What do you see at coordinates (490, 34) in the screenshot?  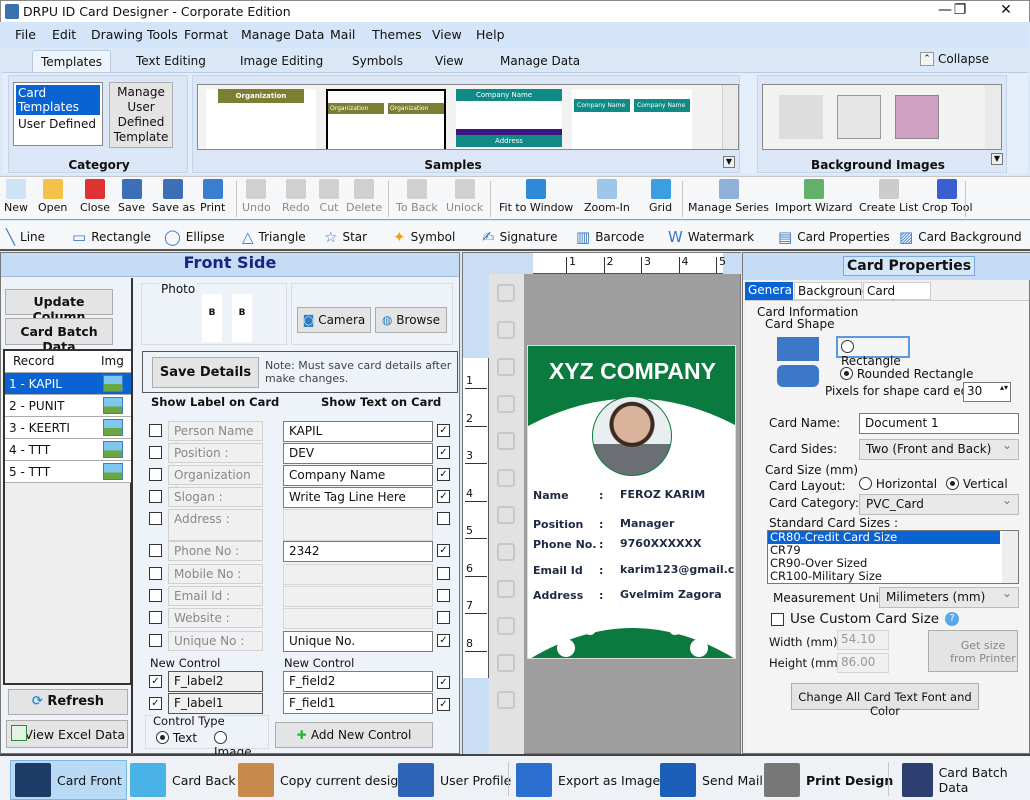 I see `menu-help: Help` at bounding box center [490, 34].